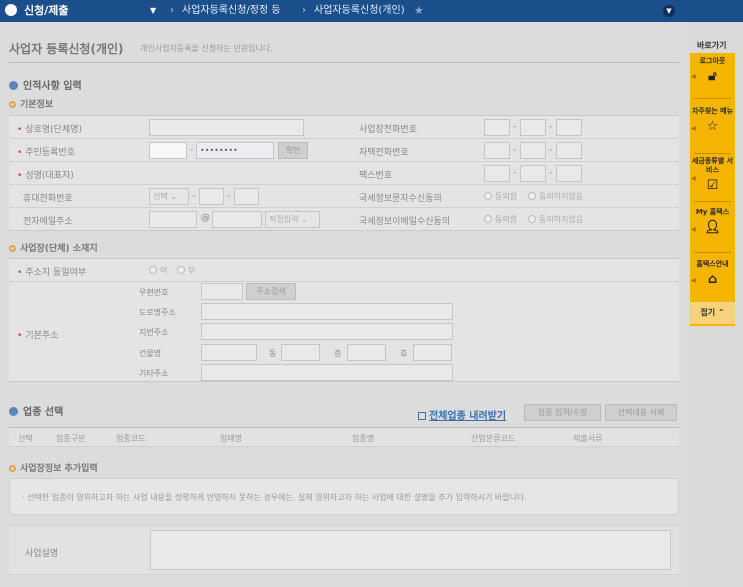 This screenshot has width=743, height=587. I want to click on name-label: 성명(대표자), so click(49, 176).